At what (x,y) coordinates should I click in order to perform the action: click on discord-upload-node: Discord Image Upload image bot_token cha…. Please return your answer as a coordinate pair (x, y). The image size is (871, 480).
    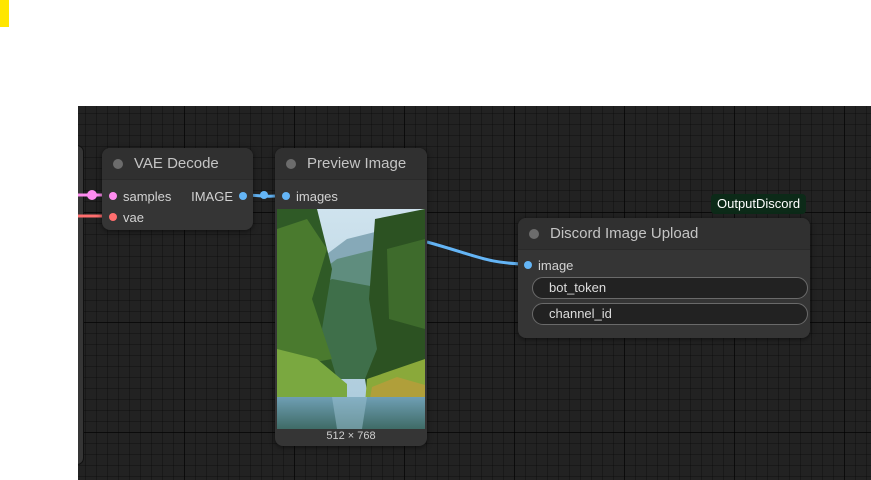
    Looking at the image, I should click on (664, 278).